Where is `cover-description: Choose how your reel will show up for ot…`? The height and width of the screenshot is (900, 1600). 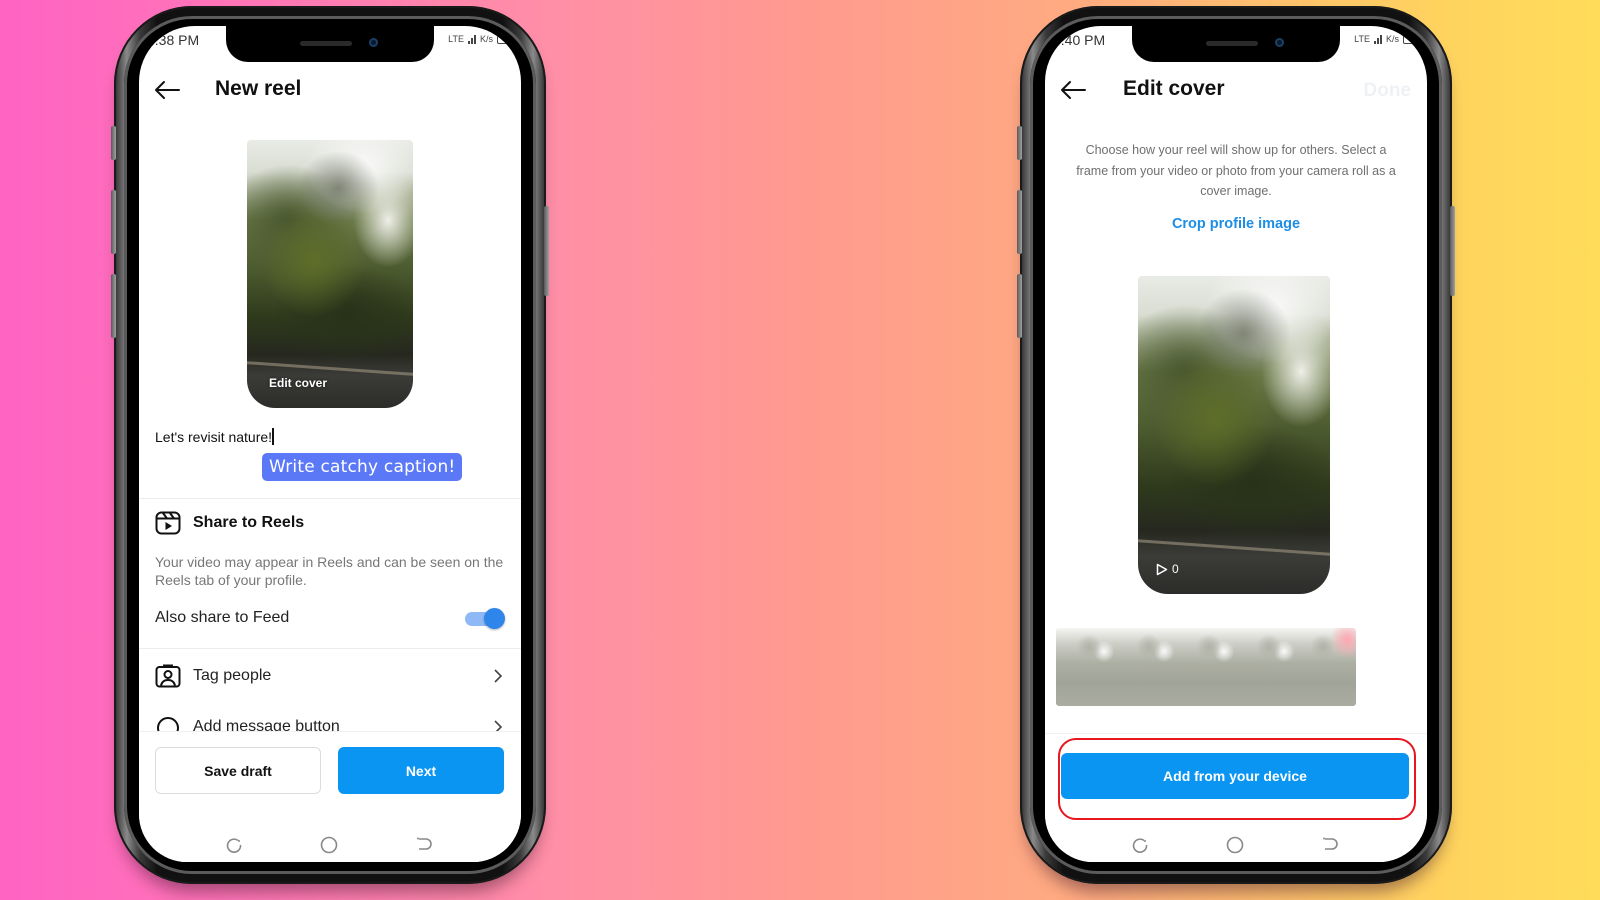
cover-description: Choose how your reel will show up for ot… is located at coordinates (1236, 170).